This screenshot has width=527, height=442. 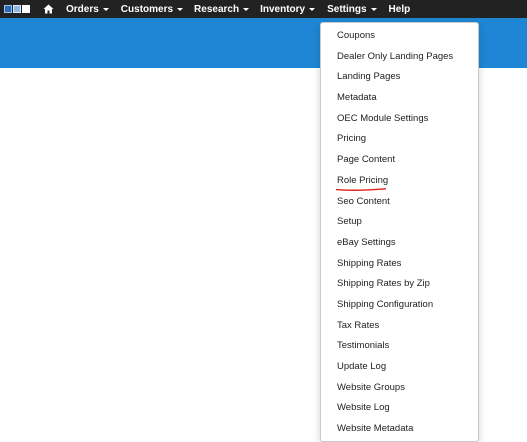 I want to click on menu-item-label: Website Log, so click(x=363, y=408).